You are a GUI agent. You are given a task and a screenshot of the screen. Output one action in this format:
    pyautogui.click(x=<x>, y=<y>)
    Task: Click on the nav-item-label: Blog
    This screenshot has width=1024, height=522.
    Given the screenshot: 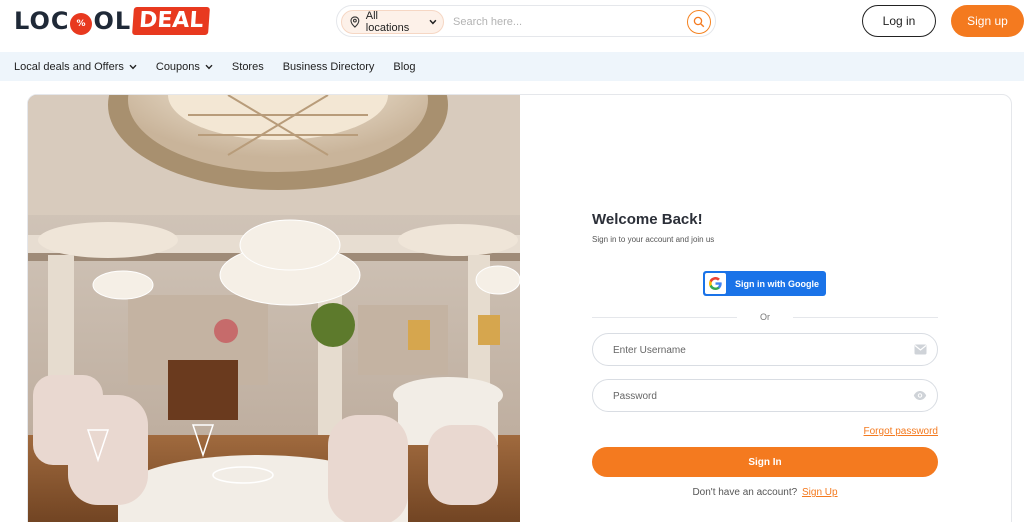 What is the action you would take?
    pyautogui.click(x=404, y=66)
    